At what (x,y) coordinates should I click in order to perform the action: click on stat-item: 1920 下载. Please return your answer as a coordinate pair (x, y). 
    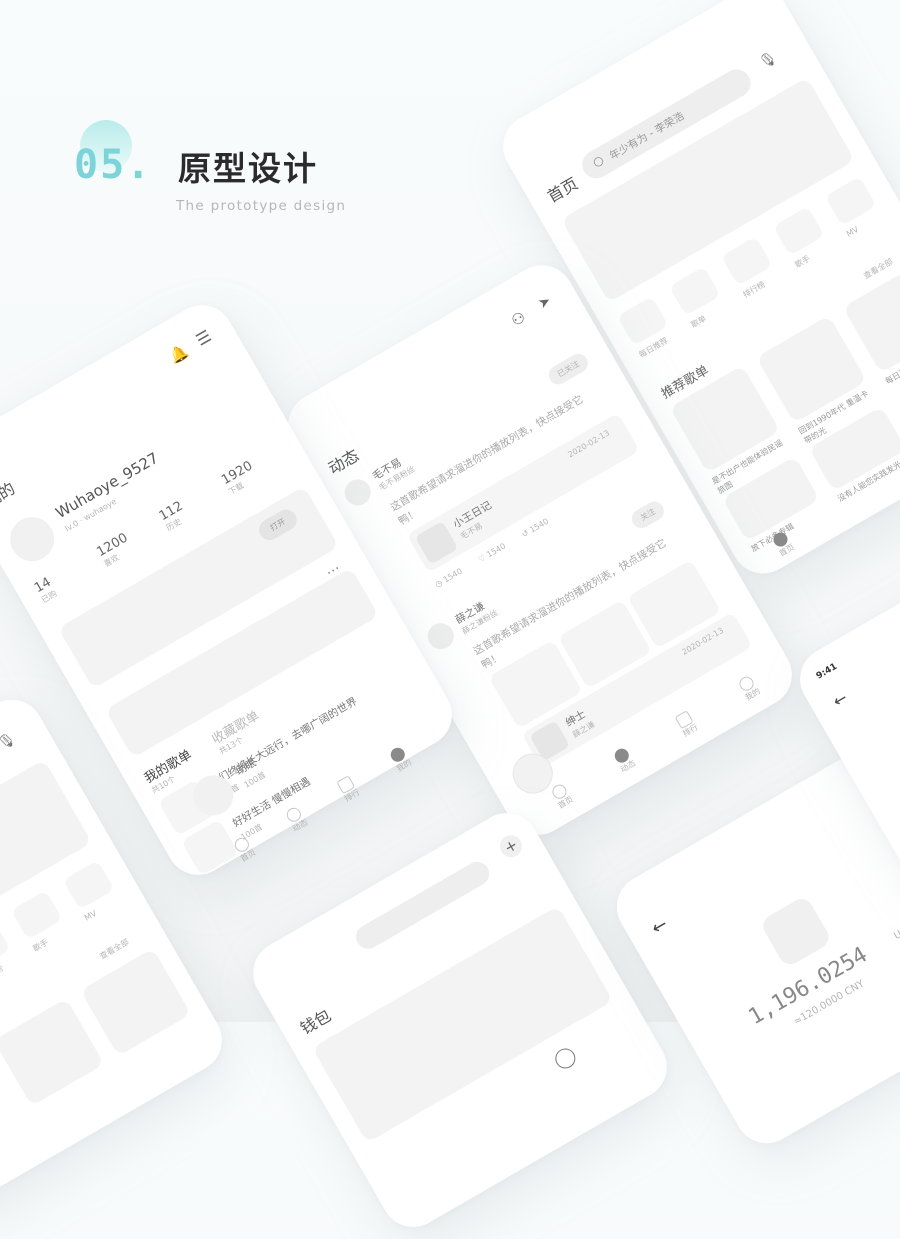
    Looking at the image, I should click on (256, 469).